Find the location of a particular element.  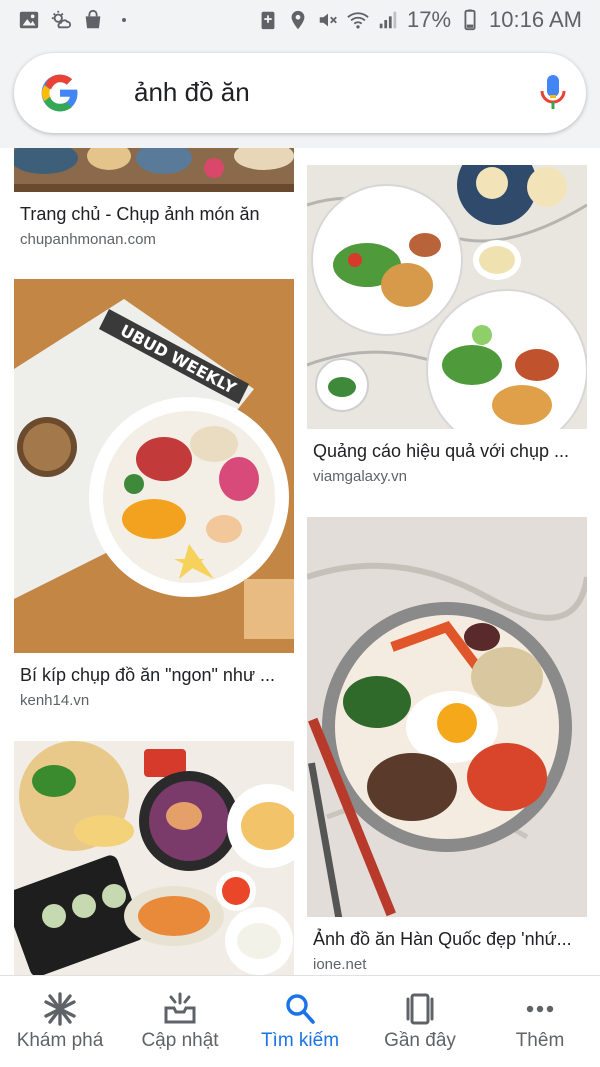

location-icon is located at coordinates (298, 20).